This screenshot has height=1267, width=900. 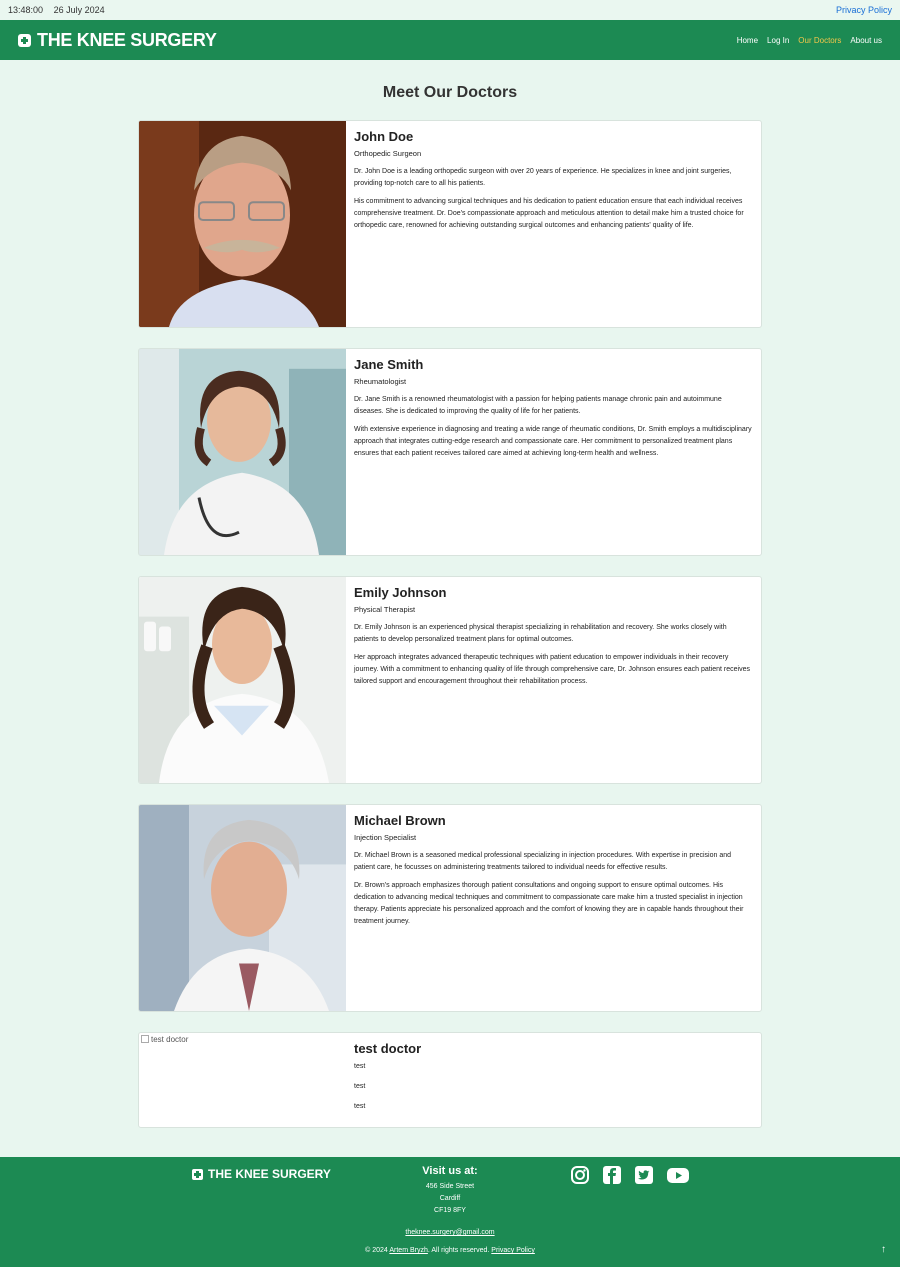 What do you see at coordinates (389, 364) in the screenshot?
I see `doctor-name: Jane Smith` at bounding box center [389, 364].